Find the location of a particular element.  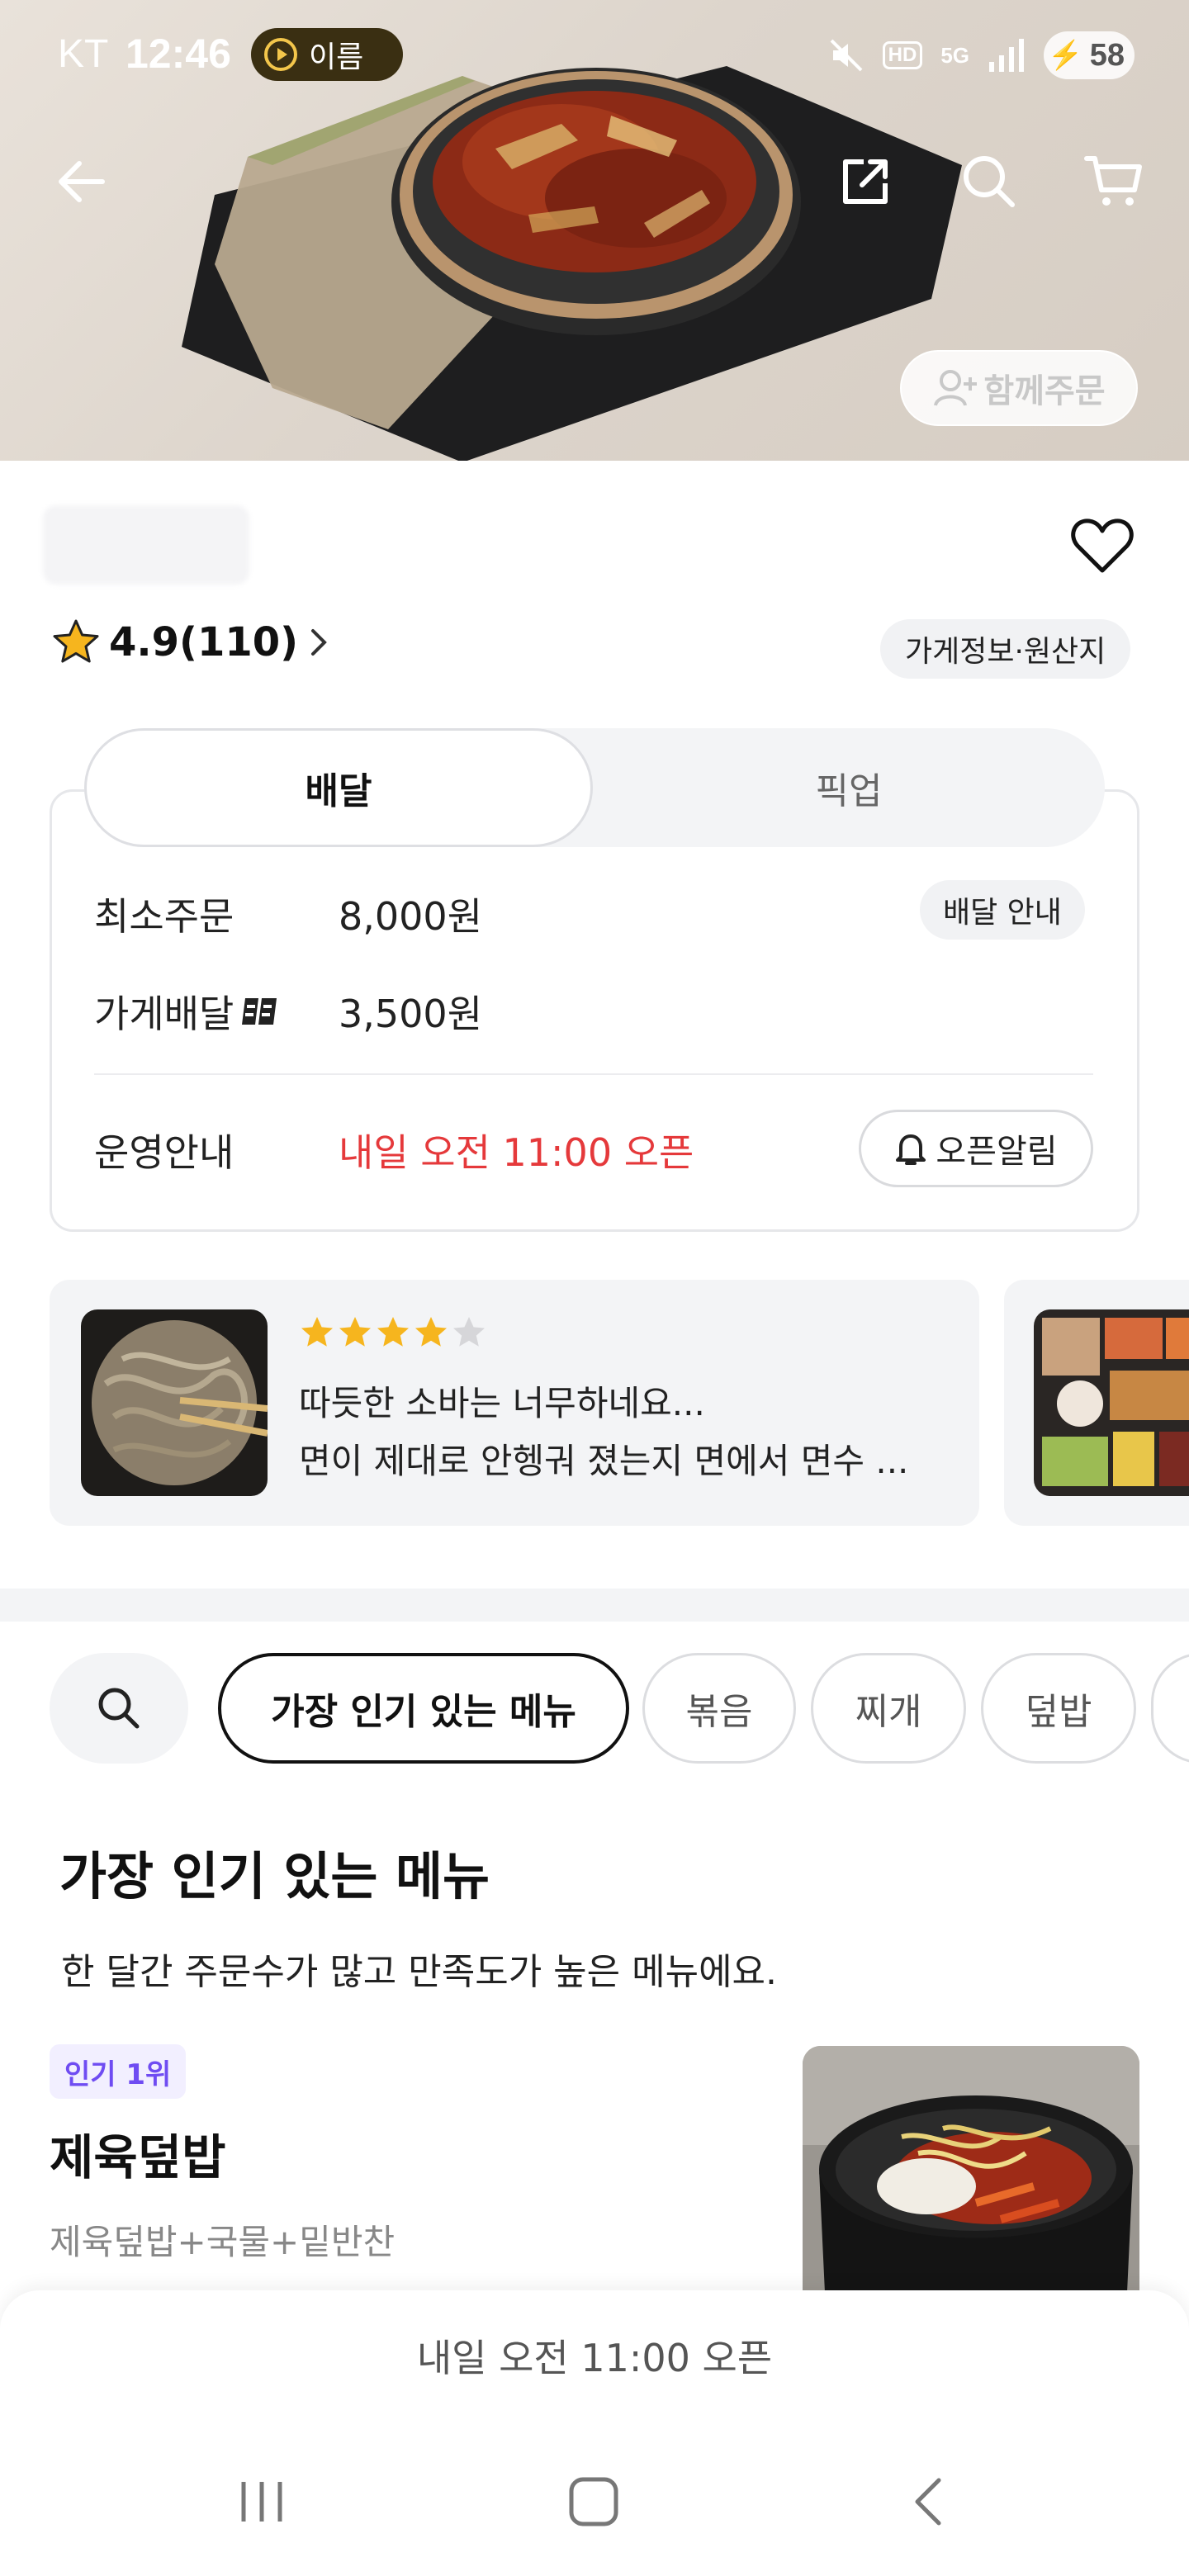

menu-section-subtitle: 한 달간 주문수가 많고 만족도가 높은 메뉴에요. is located at coordinates (419, 1972).